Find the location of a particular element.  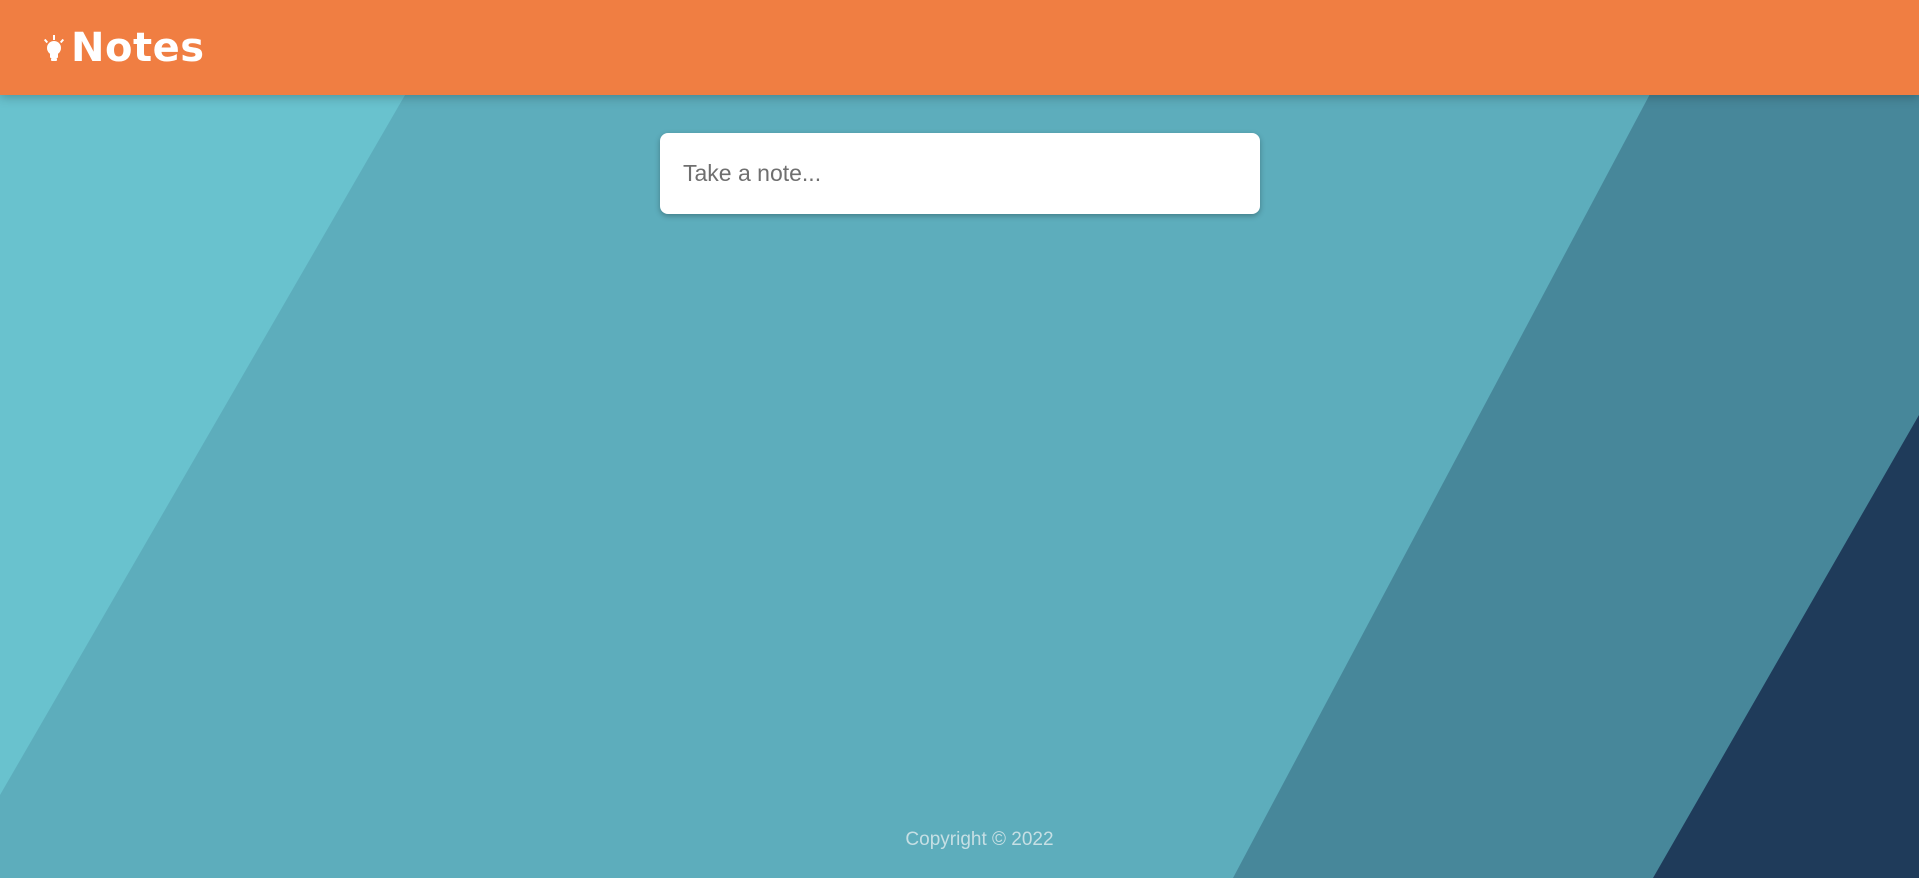

app-title: Notes is located at coordinates (138, 47).